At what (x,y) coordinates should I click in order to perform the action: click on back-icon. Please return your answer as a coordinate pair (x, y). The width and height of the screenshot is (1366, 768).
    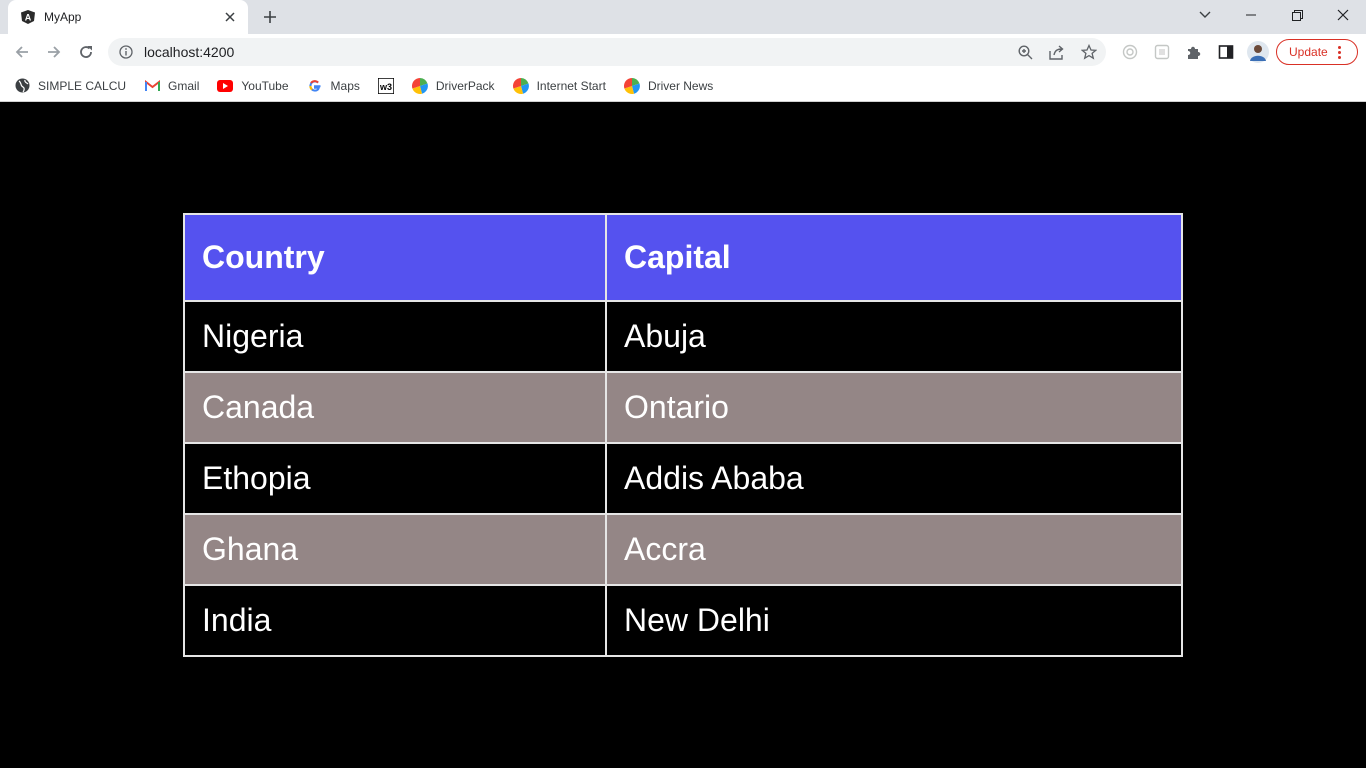
    Looking at the image, I should click on (22, 52).